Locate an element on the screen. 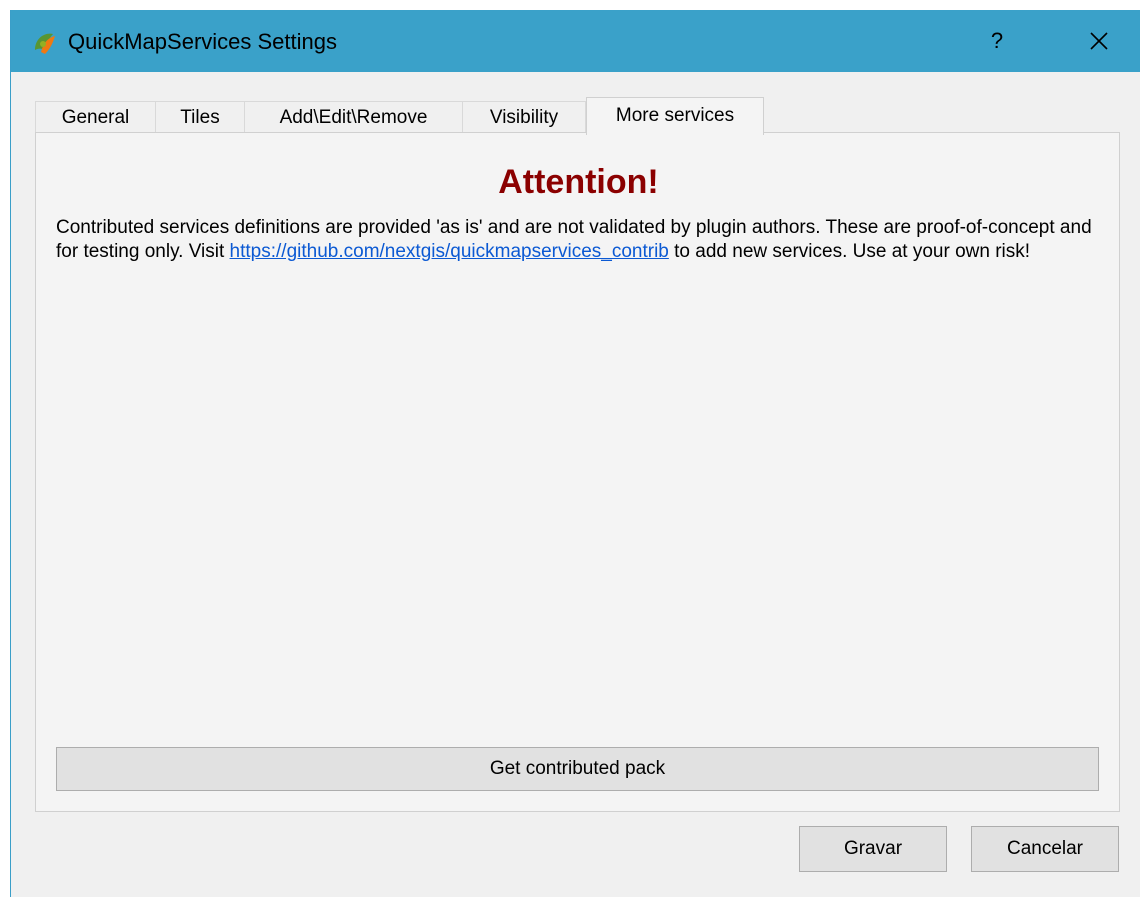 The image size is (1140, 897). tab-visibility: Visibility is located at coordinates (524, 117).